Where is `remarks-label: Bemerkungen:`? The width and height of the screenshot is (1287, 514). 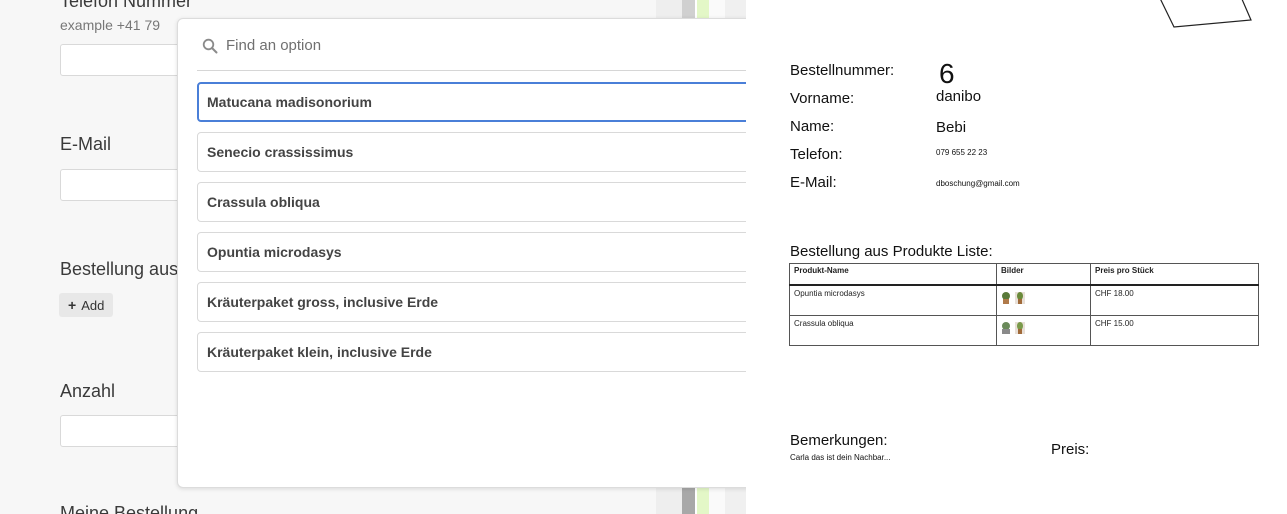 remarks-label: Bemerkungen: is located at coordinates (839, 440).